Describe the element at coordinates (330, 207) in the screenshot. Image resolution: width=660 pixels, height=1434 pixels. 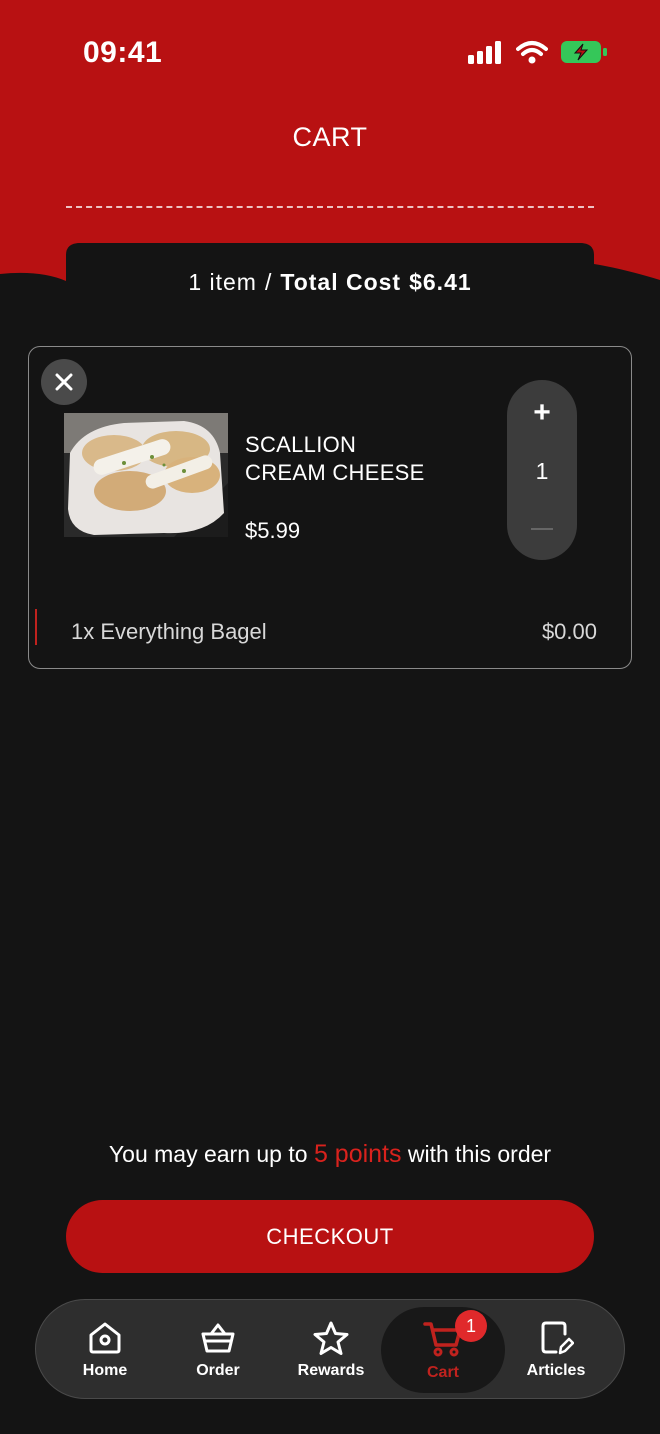
I see `dashed-divider` at that location.